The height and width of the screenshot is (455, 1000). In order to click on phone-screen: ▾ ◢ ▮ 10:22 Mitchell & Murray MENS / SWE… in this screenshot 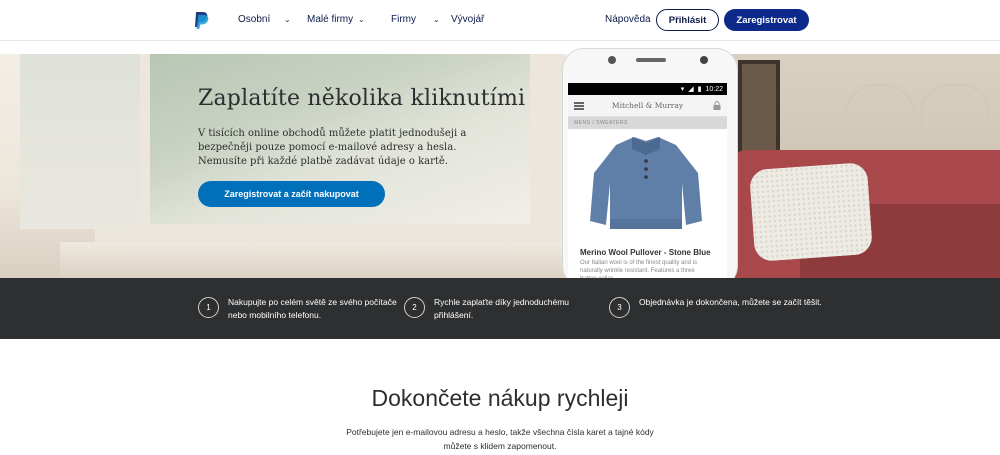, I will do `click(647, 180)`.